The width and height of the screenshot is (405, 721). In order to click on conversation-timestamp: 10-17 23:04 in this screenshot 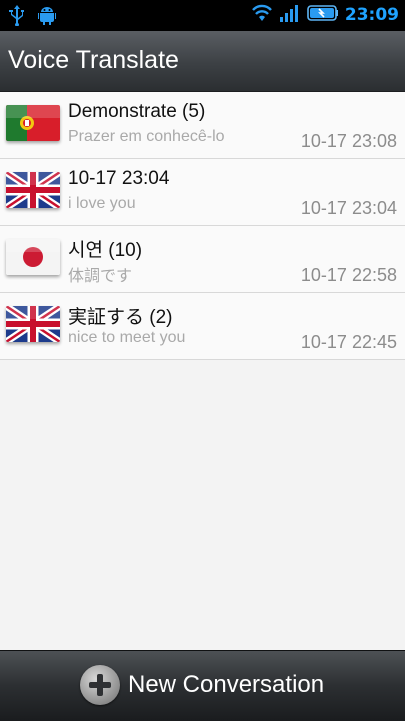, I will do `click(348, 208)`.